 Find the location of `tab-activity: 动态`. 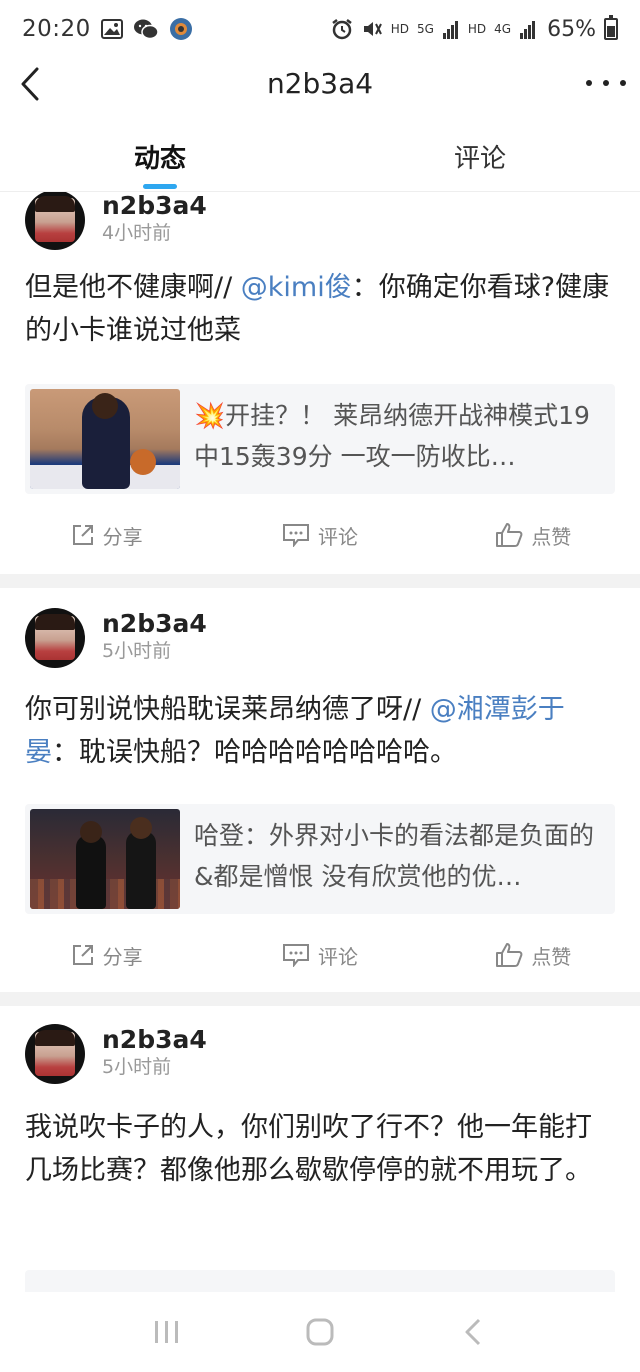

tab-activity: 动态 is located at coordinates (160, 155).